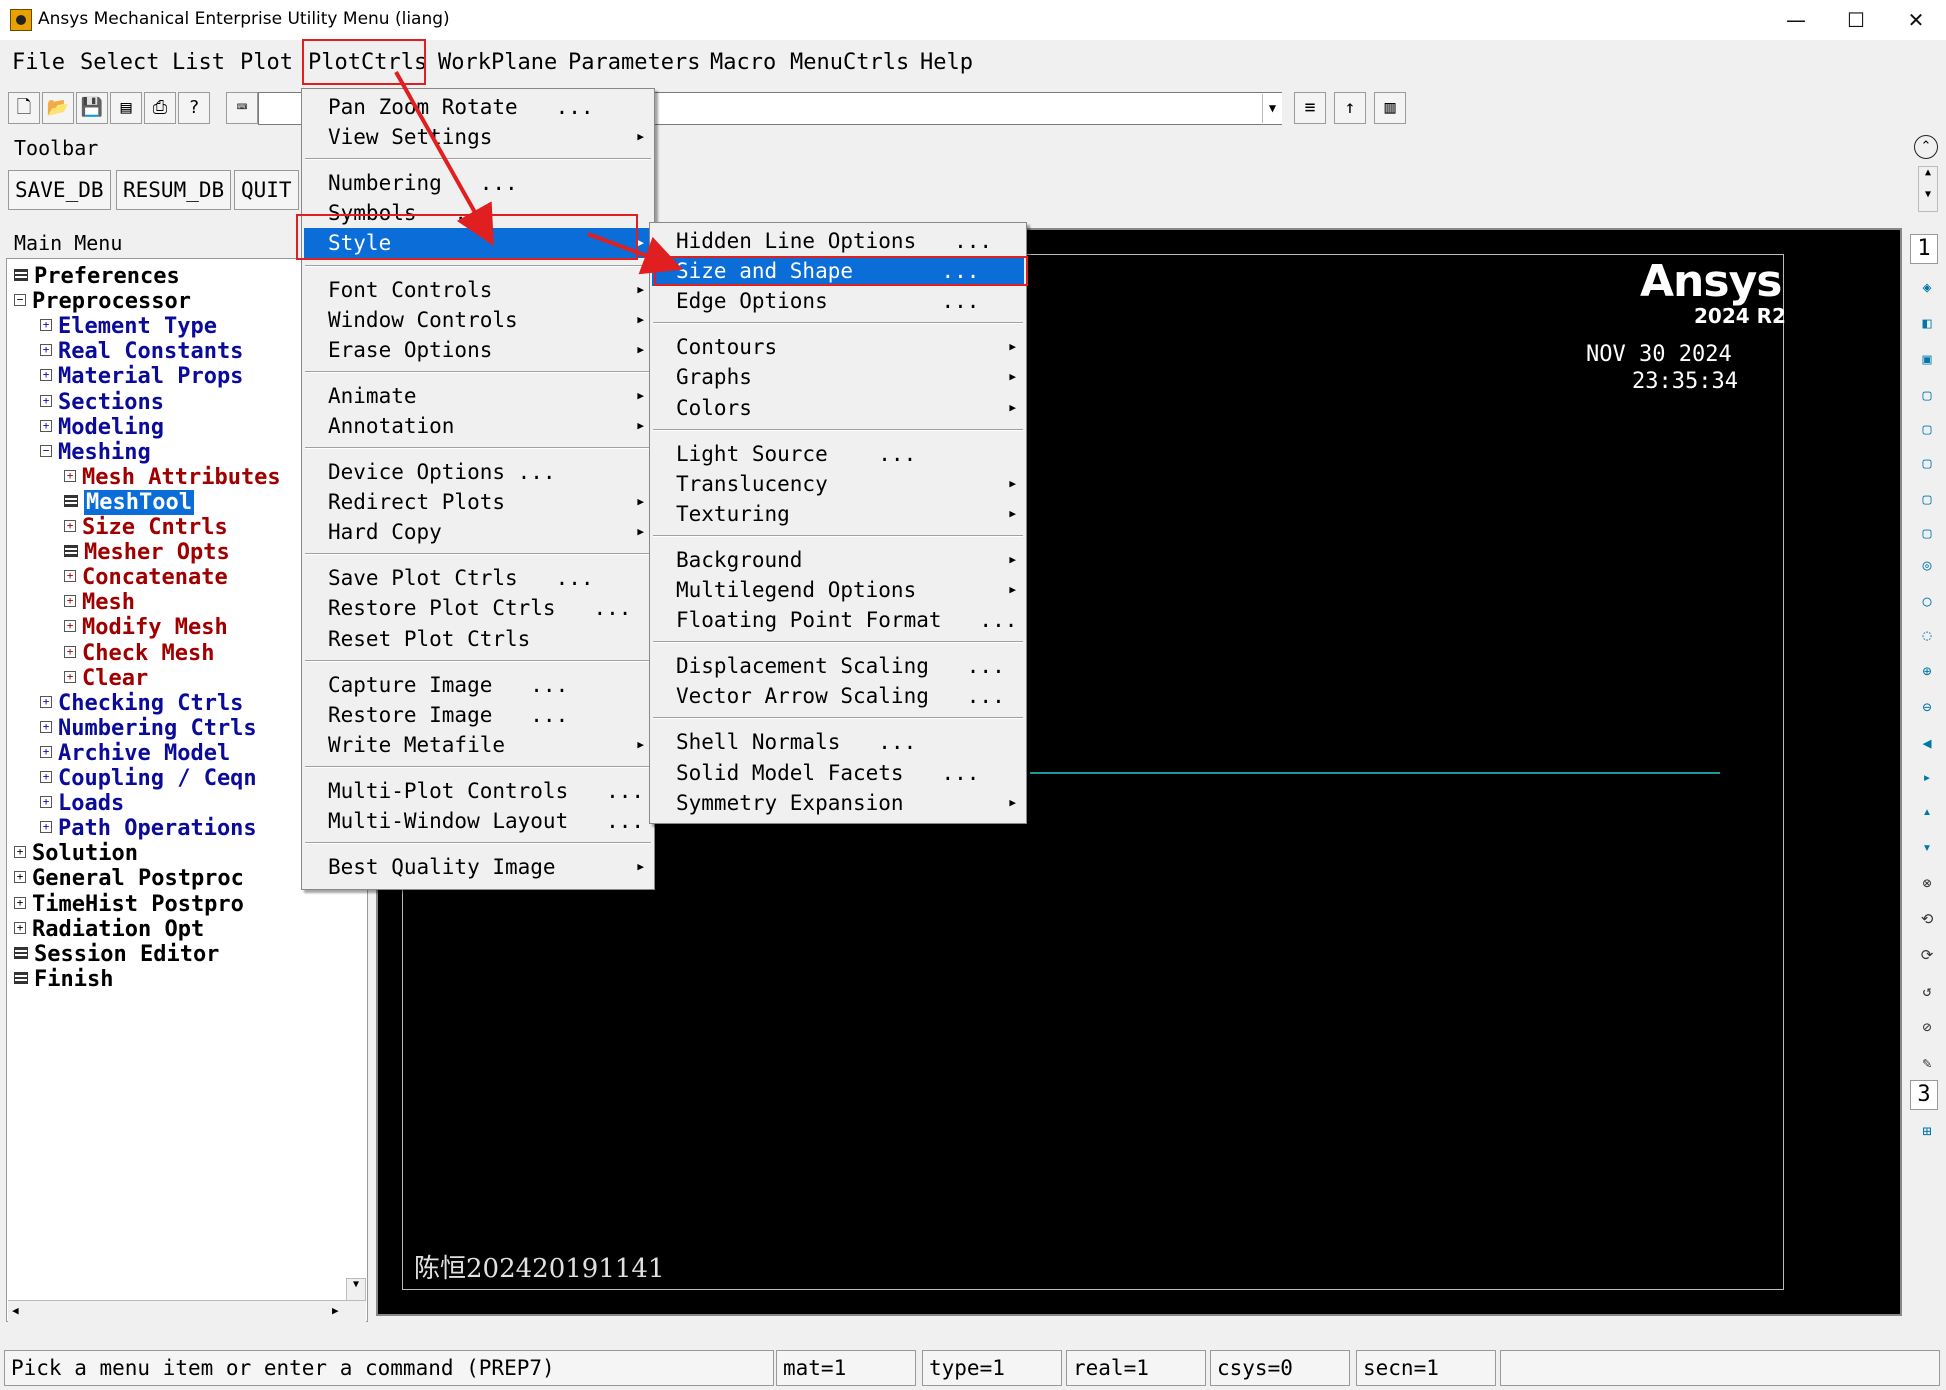 This screenshot has height=1390, width=1946. I want to click on tree-item-solution: + Solution, so click(76, 853).